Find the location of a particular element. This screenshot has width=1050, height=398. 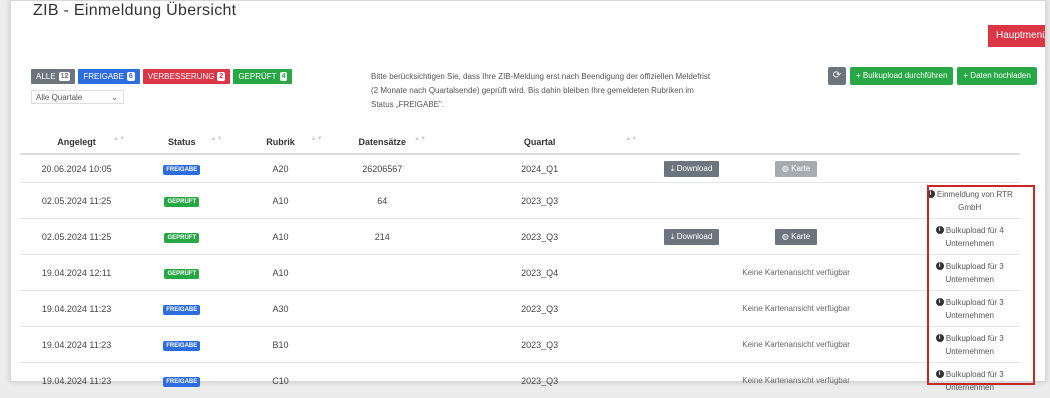

column-header-angelegt: Angelegt▲▼ is located at coordinates (76, 142).